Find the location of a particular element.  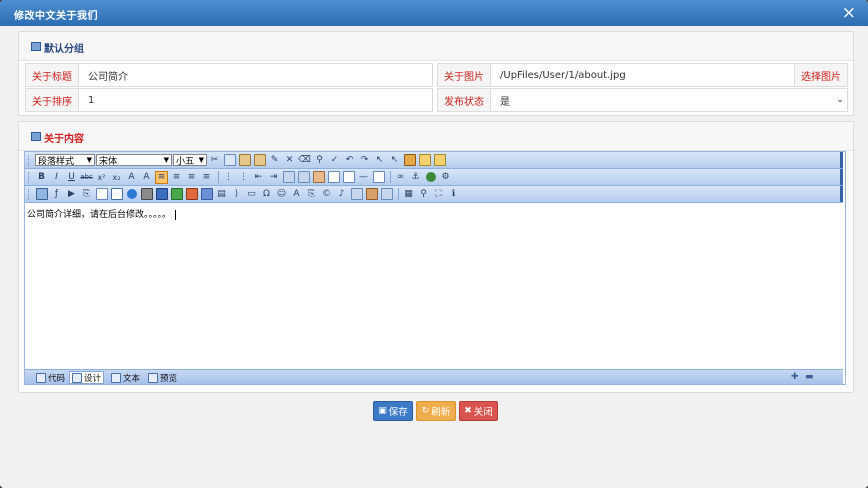

close-button: ✖ 关闭 is located at coordinates (478, 411).